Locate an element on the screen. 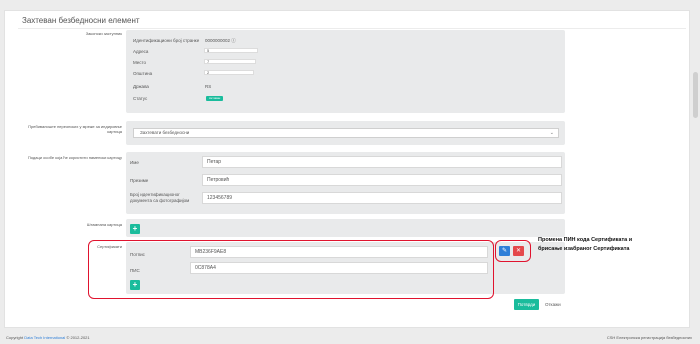 This screenshot has height=344, width=700. holder-city-field: 7 is located at coordinates (230, 61).